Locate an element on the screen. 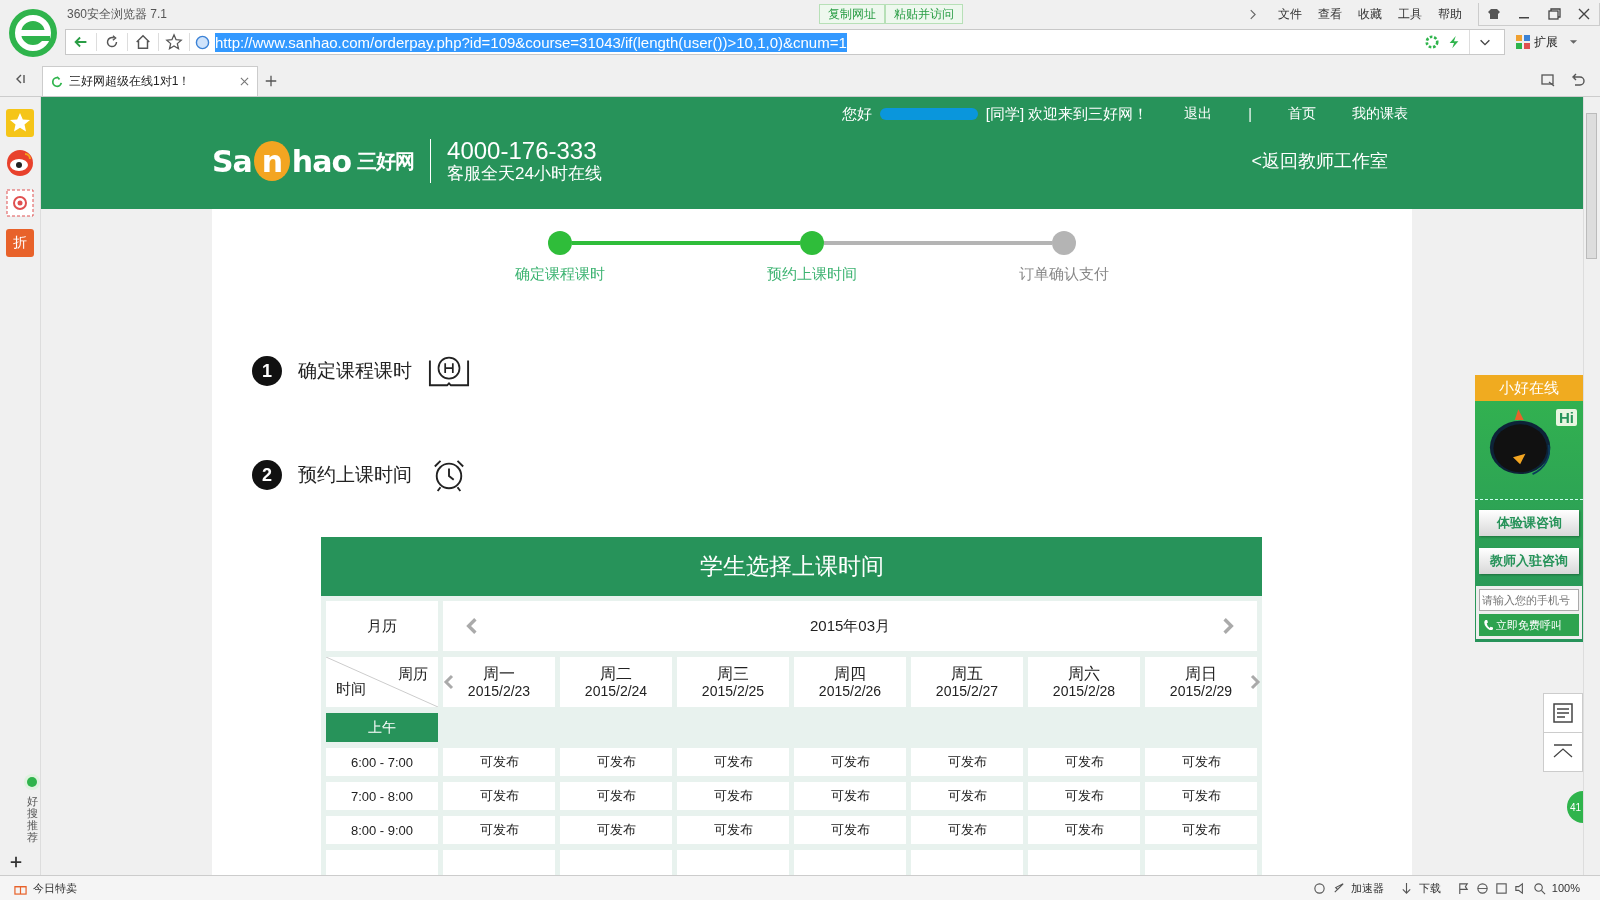  step-number: 1 is located at coordinates (267, 371).